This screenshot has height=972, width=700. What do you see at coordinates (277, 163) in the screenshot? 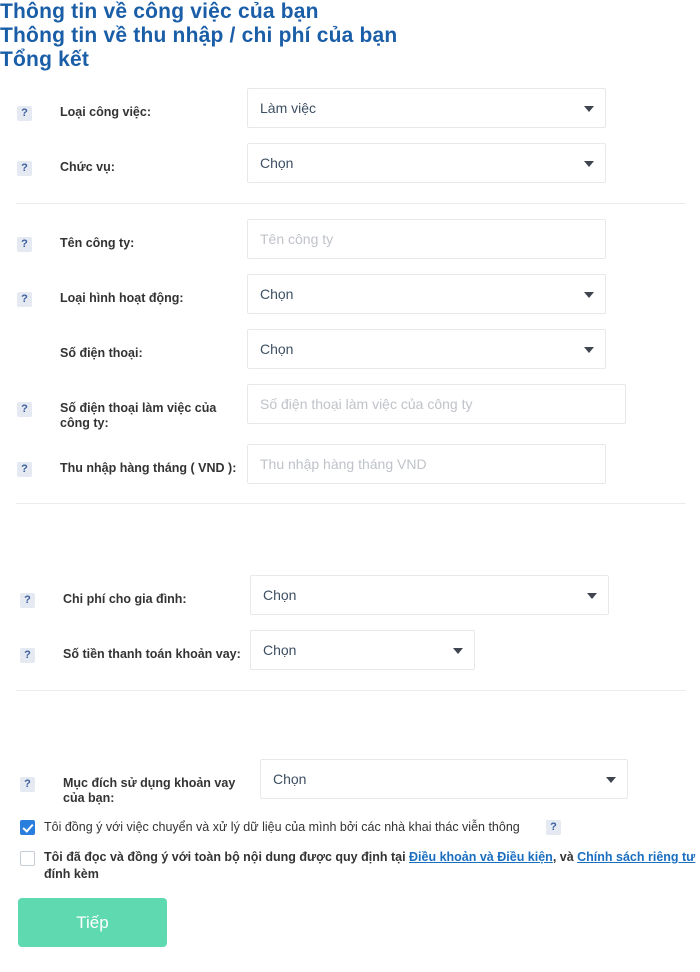
I see `select-position-value: Chọn` at bounding box center [277, 163].